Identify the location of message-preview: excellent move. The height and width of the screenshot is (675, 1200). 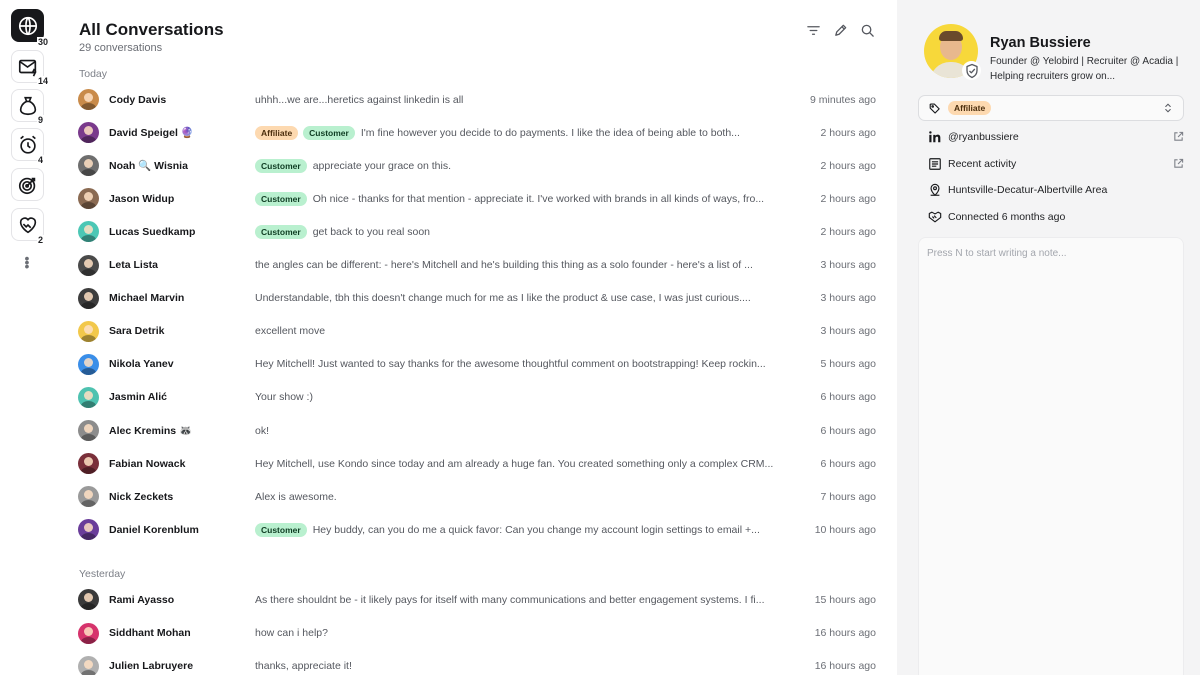
(515, 331).